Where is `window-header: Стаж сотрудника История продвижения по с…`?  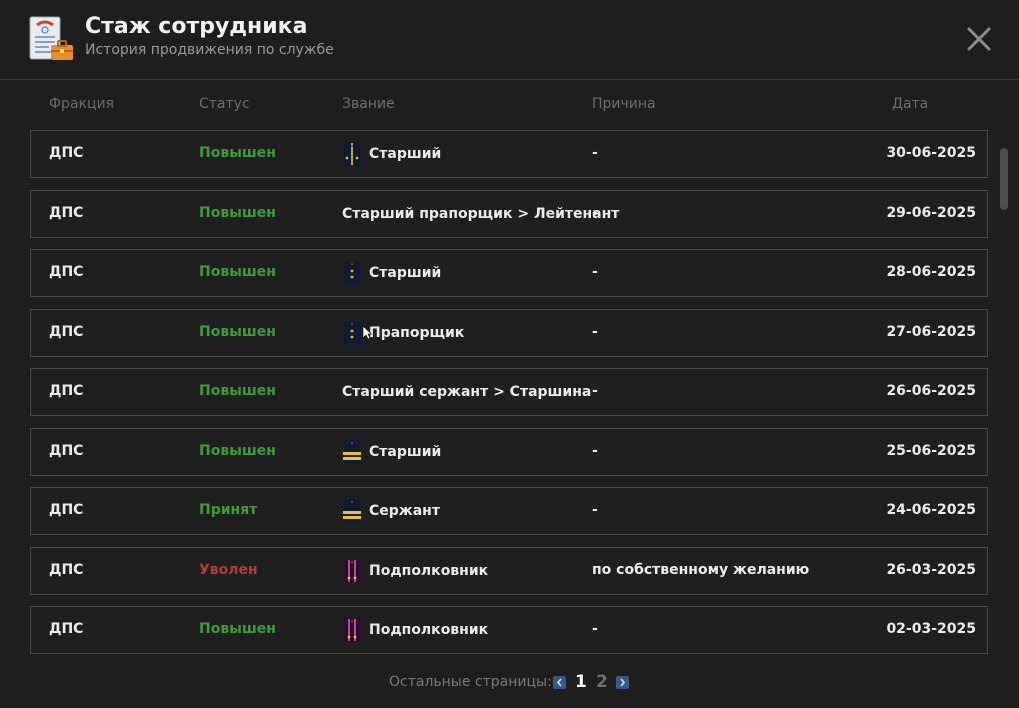 window-header: Стаж сотрудника История продвижения по с… is located at coordinates (509, 40).